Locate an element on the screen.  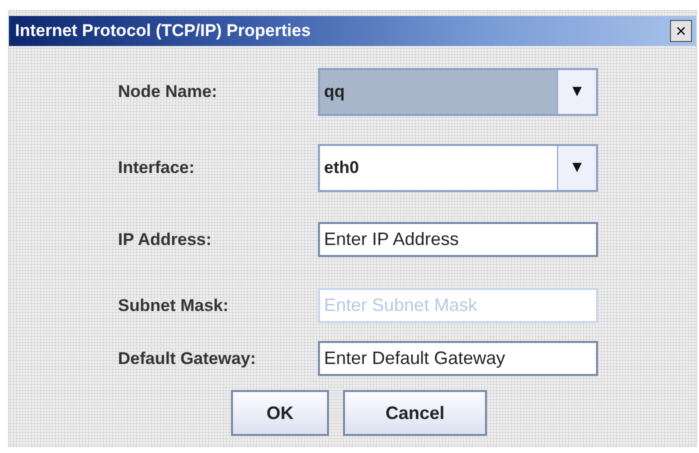
dropdown: qq ▼ is located at coordinates (458, 92).